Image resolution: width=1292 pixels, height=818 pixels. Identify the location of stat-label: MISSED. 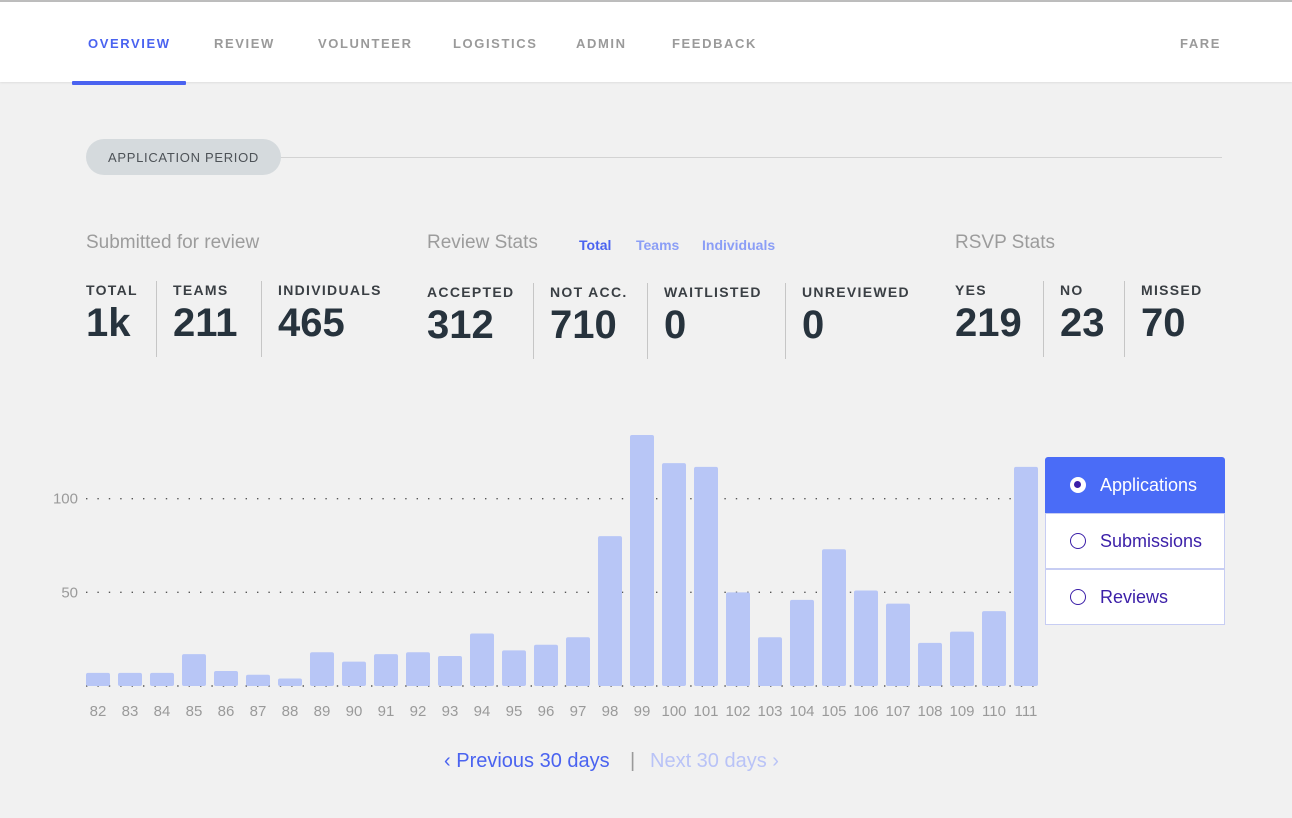
(1172, 290).